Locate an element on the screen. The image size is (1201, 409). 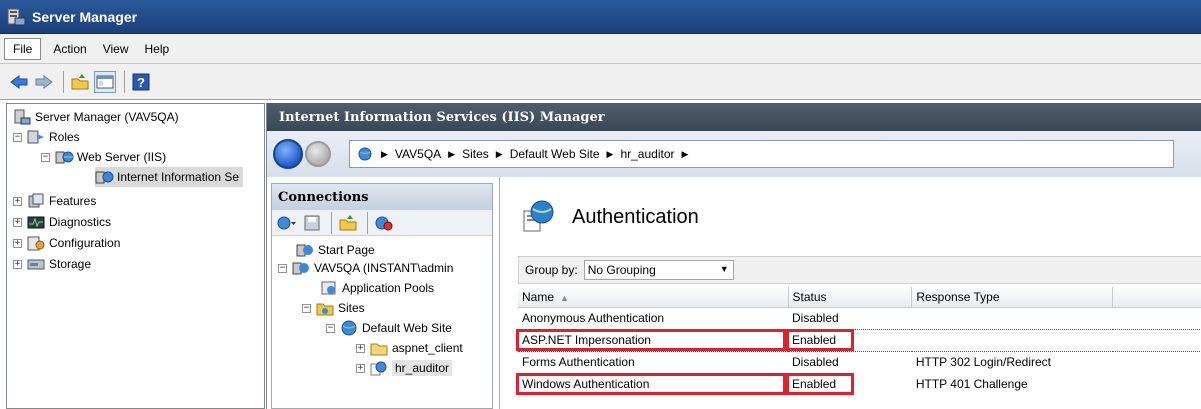
configuration-icon is located at coordinates (36, 243).